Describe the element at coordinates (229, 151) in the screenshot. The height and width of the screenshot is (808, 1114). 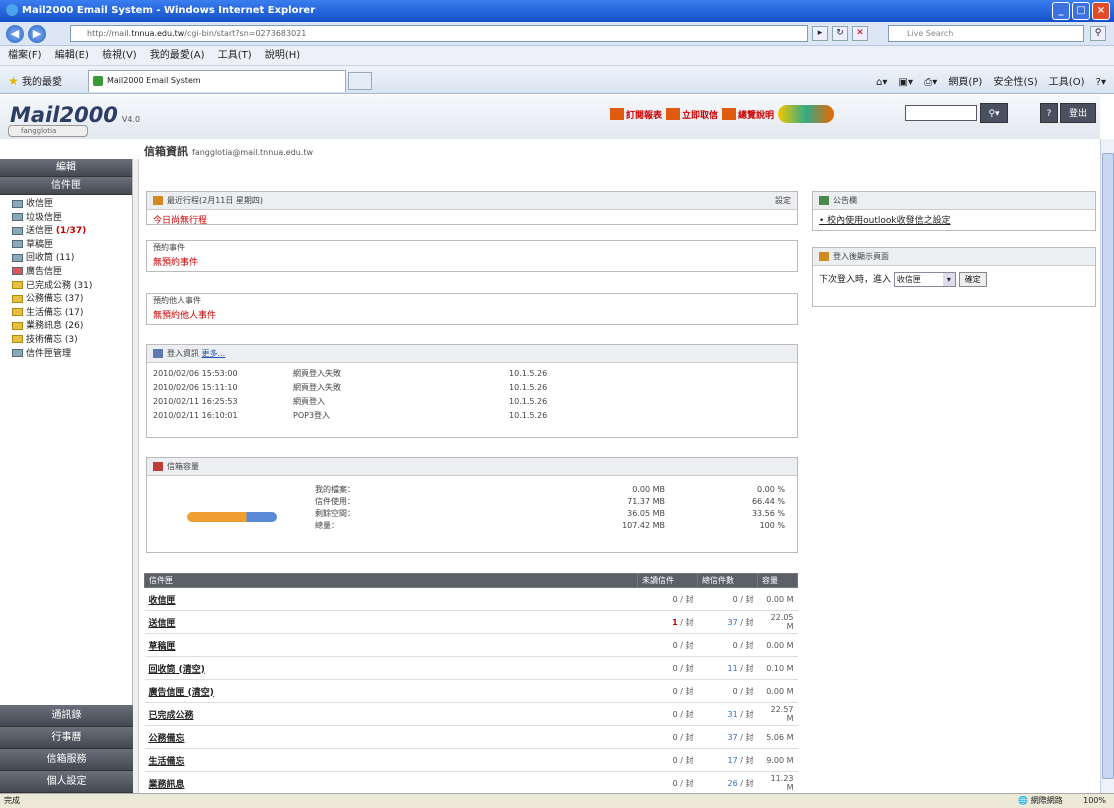
I see `breadcrumb: 信箱資訊 fangglotia@mail.tnnua.edu.tw` at that location.